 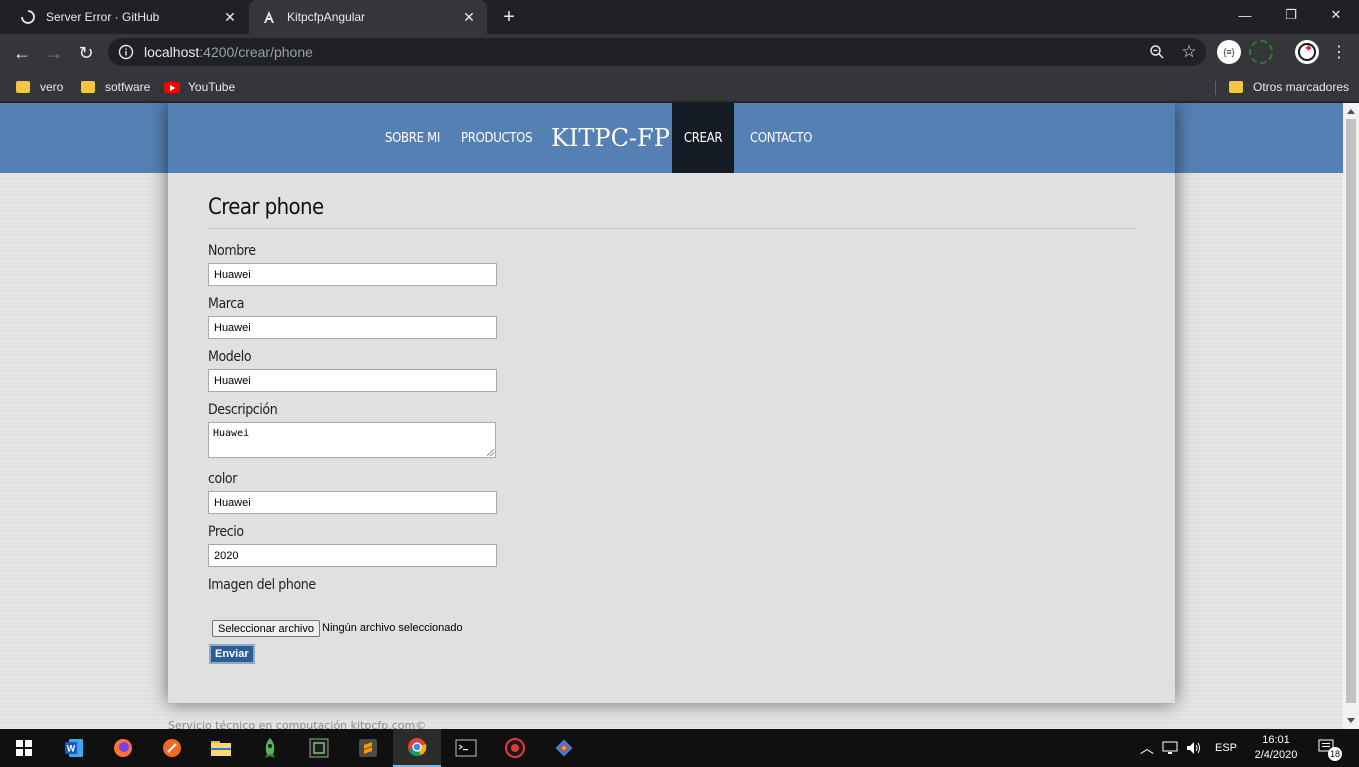 What do you see at coordinates (228, 52) in the screenshot?
I see `url-text: localhost:4200/crear/phone` at bounding box center [228, 52].